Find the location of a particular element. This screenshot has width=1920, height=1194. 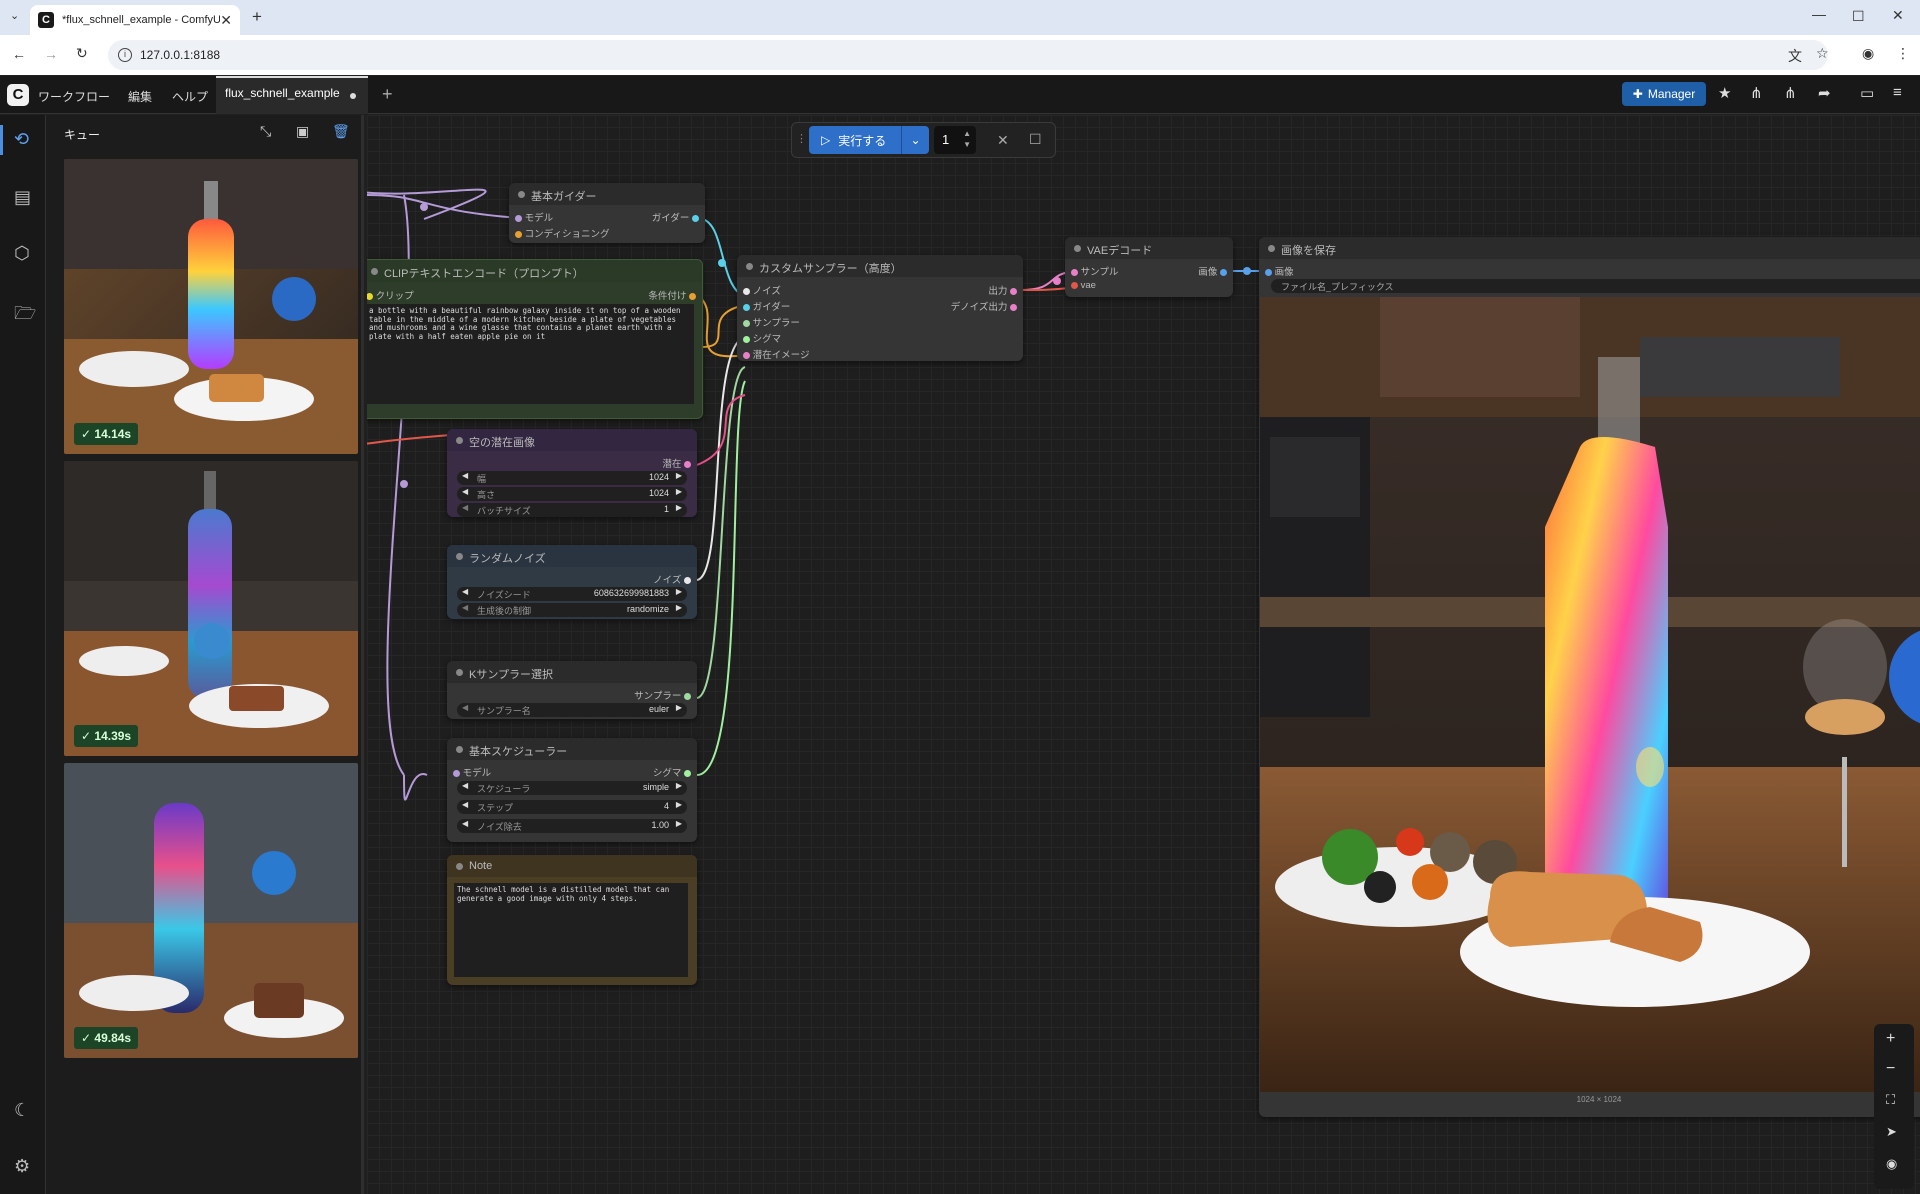

output-output: 出力 is located at coordinates (1002, 290).